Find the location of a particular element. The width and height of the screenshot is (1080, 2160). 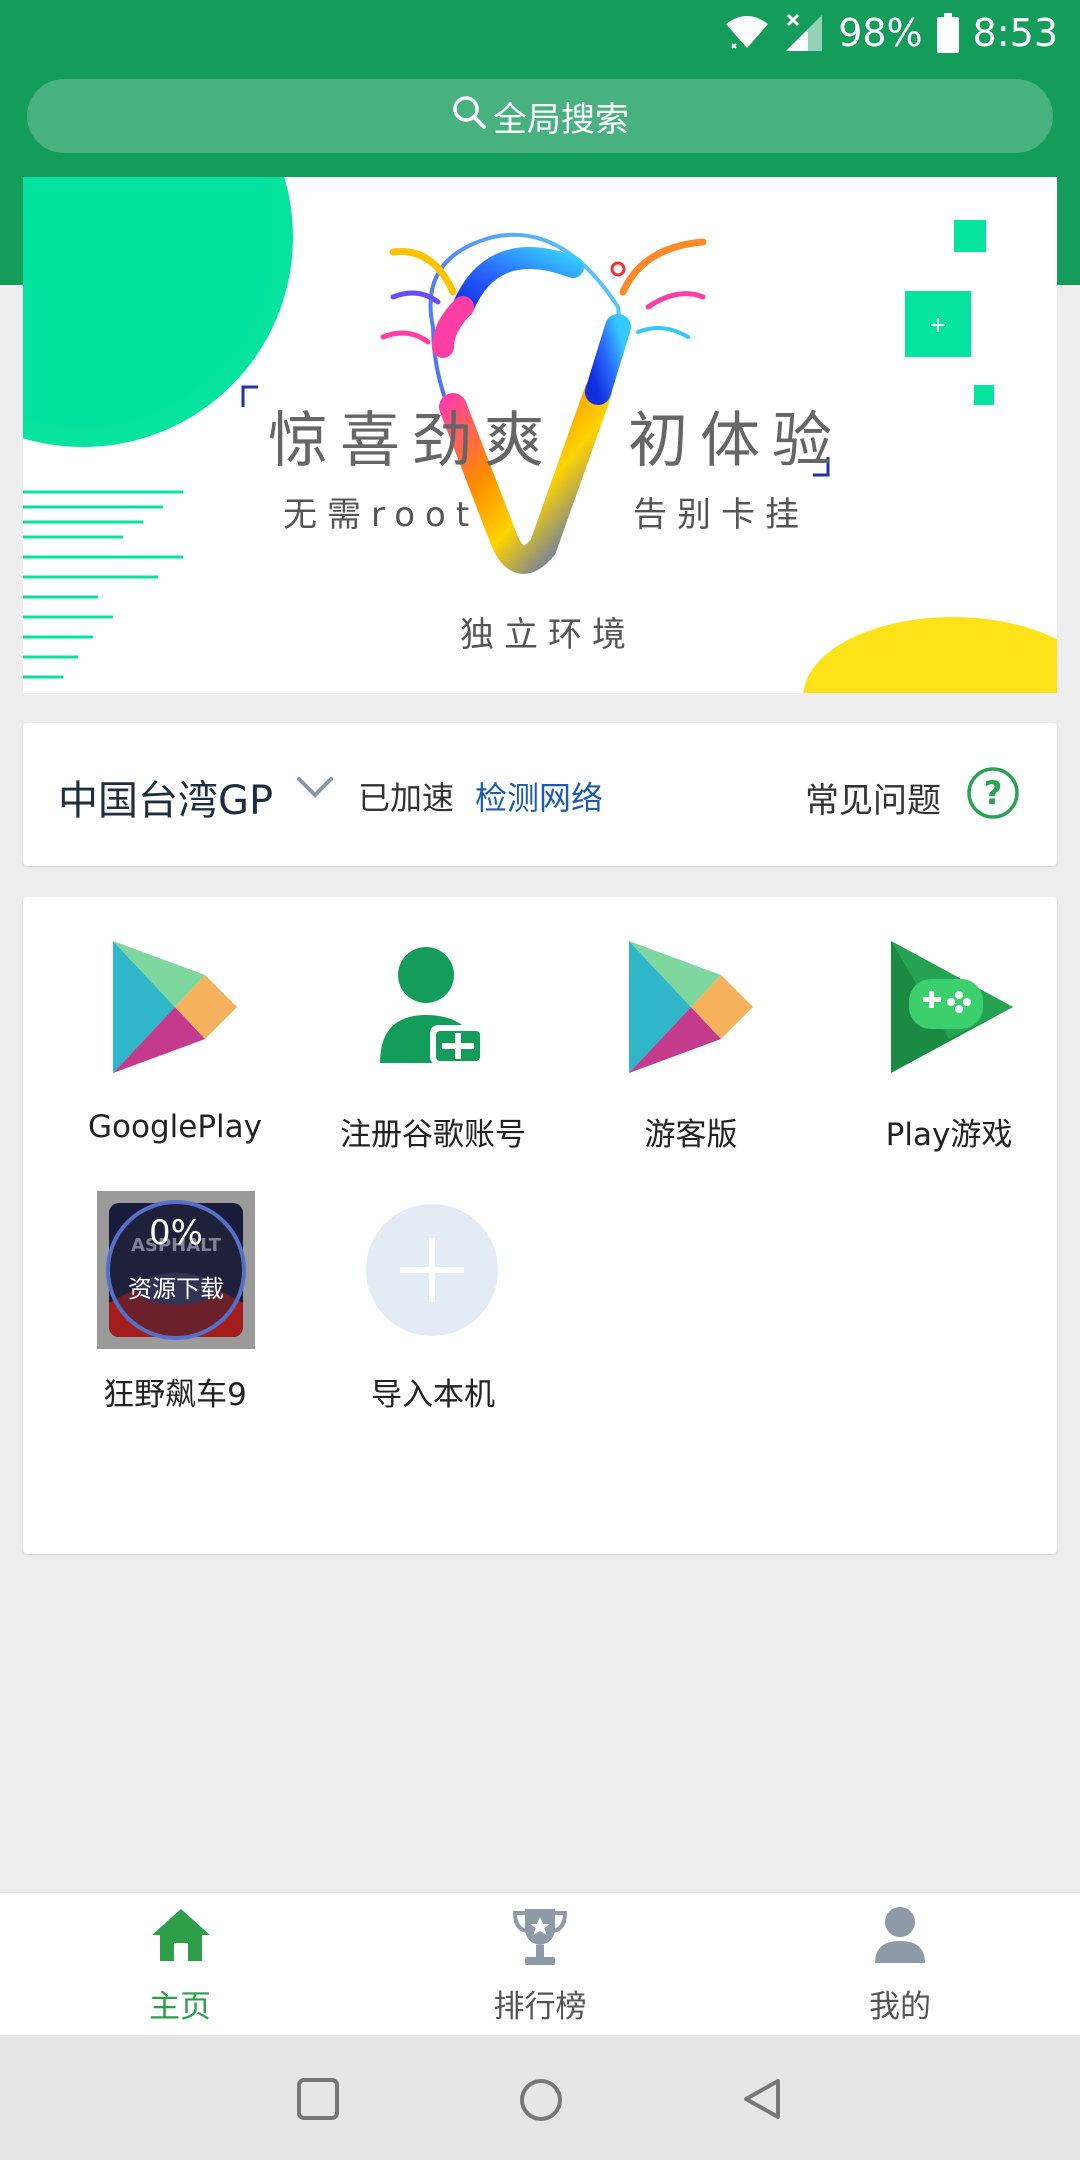

search-icon is located at coordinates (472, 116).